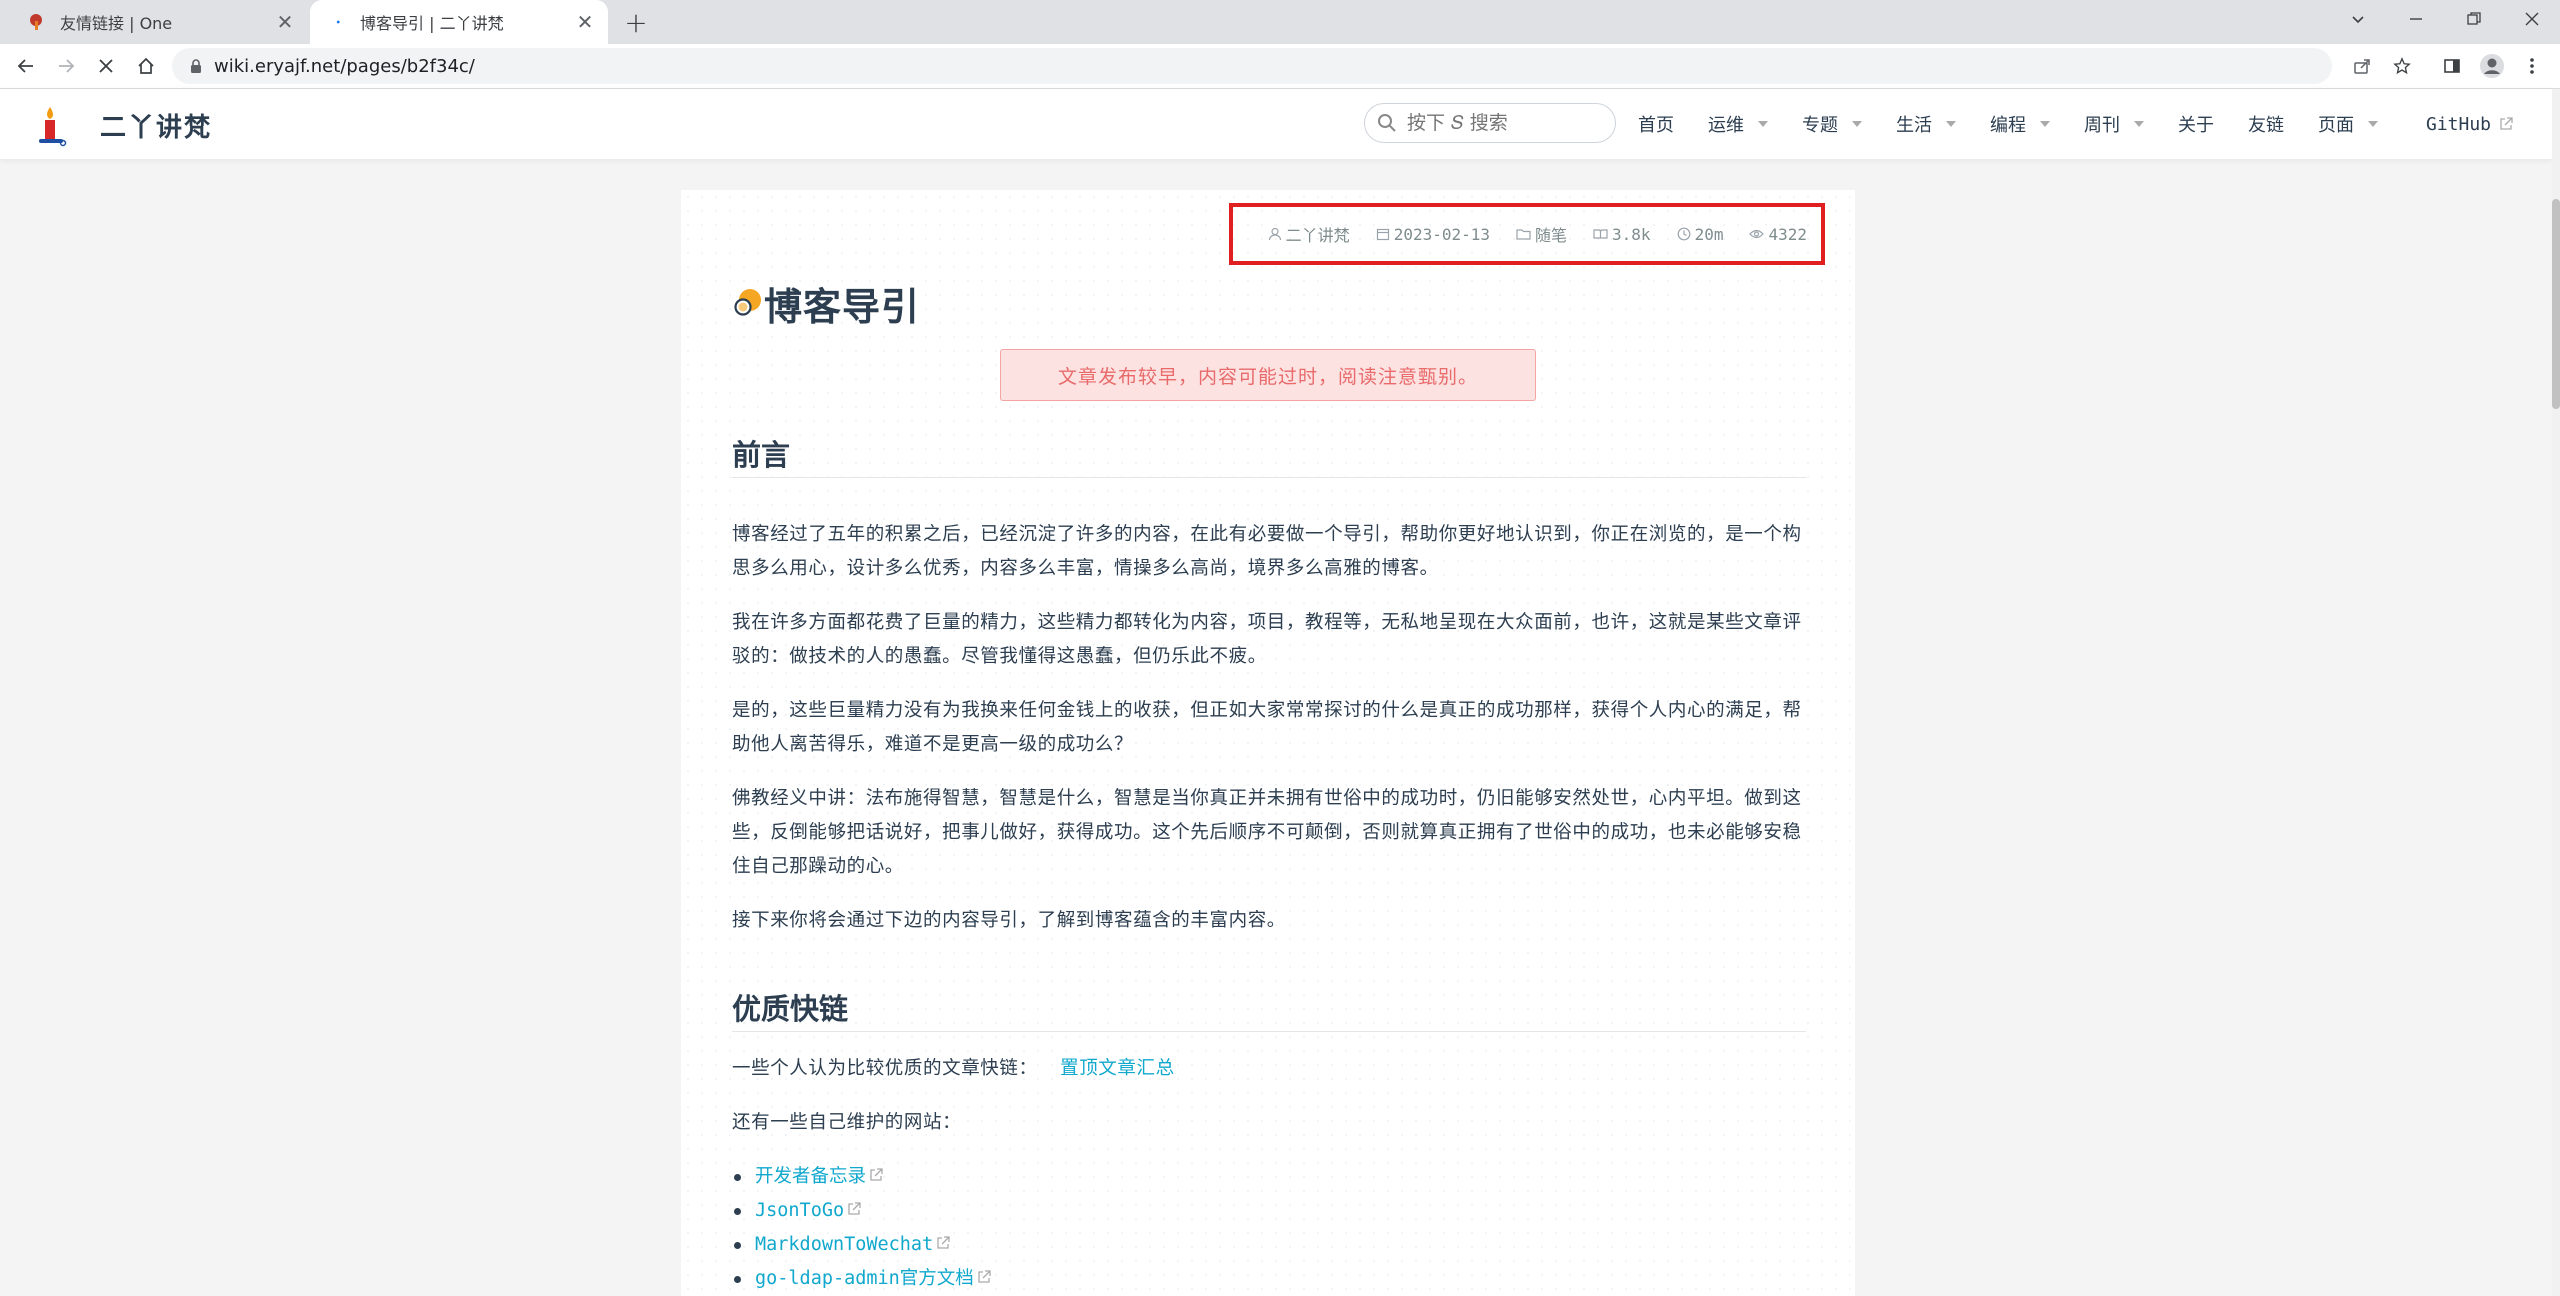 This screenshot has height=1296, width=2560. What do you see at coordinates (2196, 124) in the screenshot?
I see `nav-item-about: 关于` at bounding box center [2196, 124].